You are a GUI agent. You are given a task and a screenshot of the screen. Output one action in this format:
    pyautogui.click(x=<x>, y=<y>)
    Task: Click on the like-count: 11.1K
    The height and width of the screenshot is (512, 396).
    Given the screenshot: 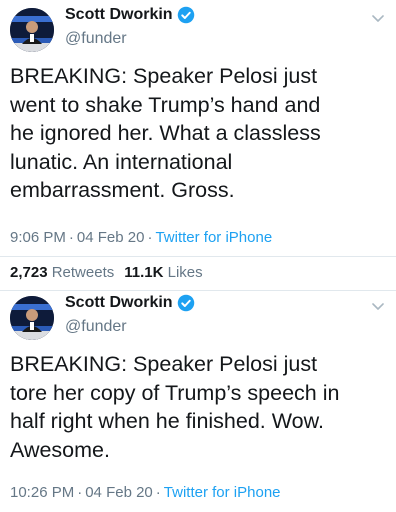 What is the action you would take?
    pyautogui.click(x=144, y=272)
    